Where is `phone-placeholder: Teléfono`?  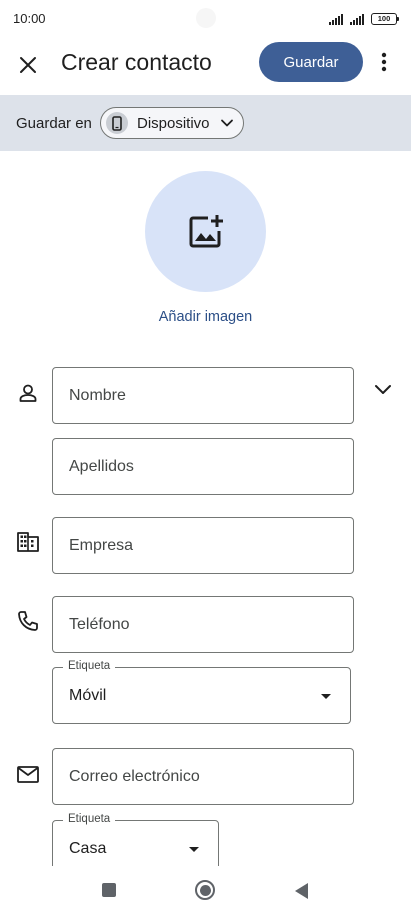 phone-placeholder: Teléfono is located at coordinates (99, 624).